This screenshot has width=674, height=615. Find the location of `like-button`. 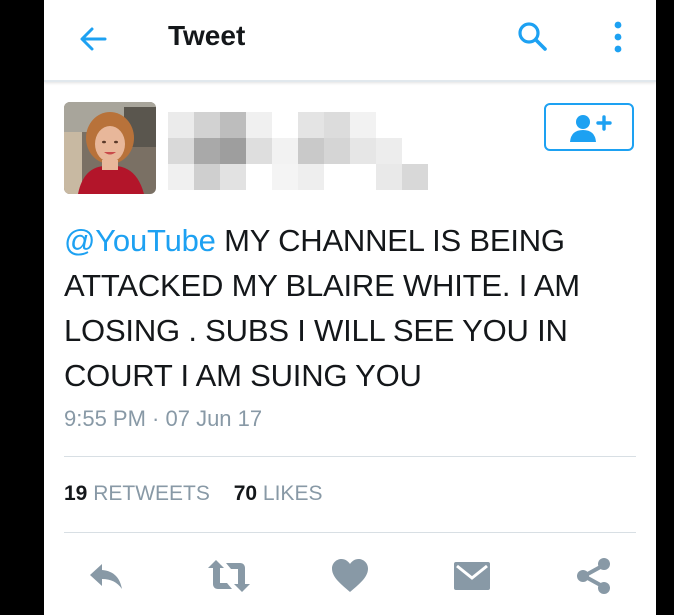

like-button is located at coordinates (350, 576).